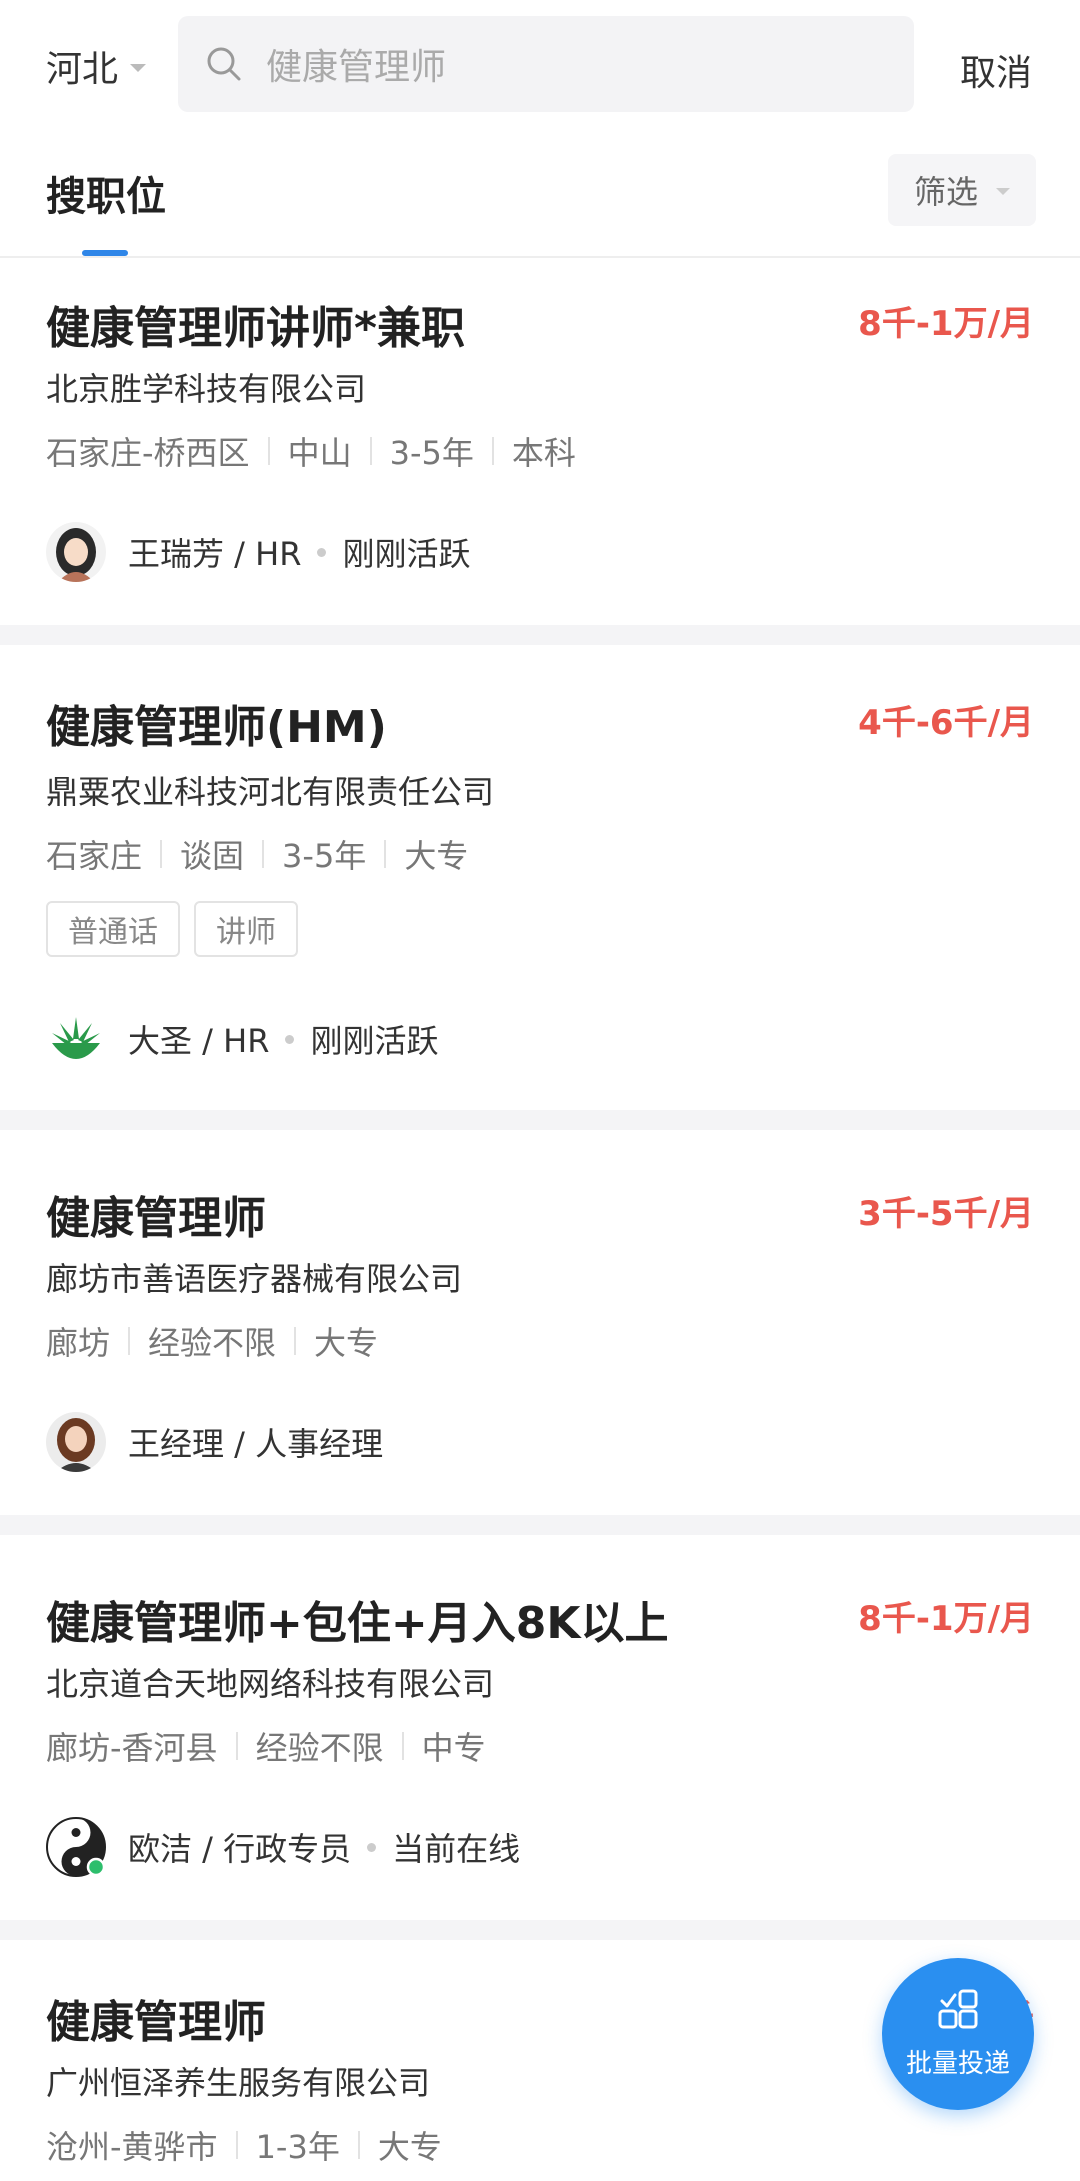 The width and height of the screenshot is (1080, 2181). I want to click on recruiter-info: 欧洁 / 行政专员 当前在线, so click(283, 1847).